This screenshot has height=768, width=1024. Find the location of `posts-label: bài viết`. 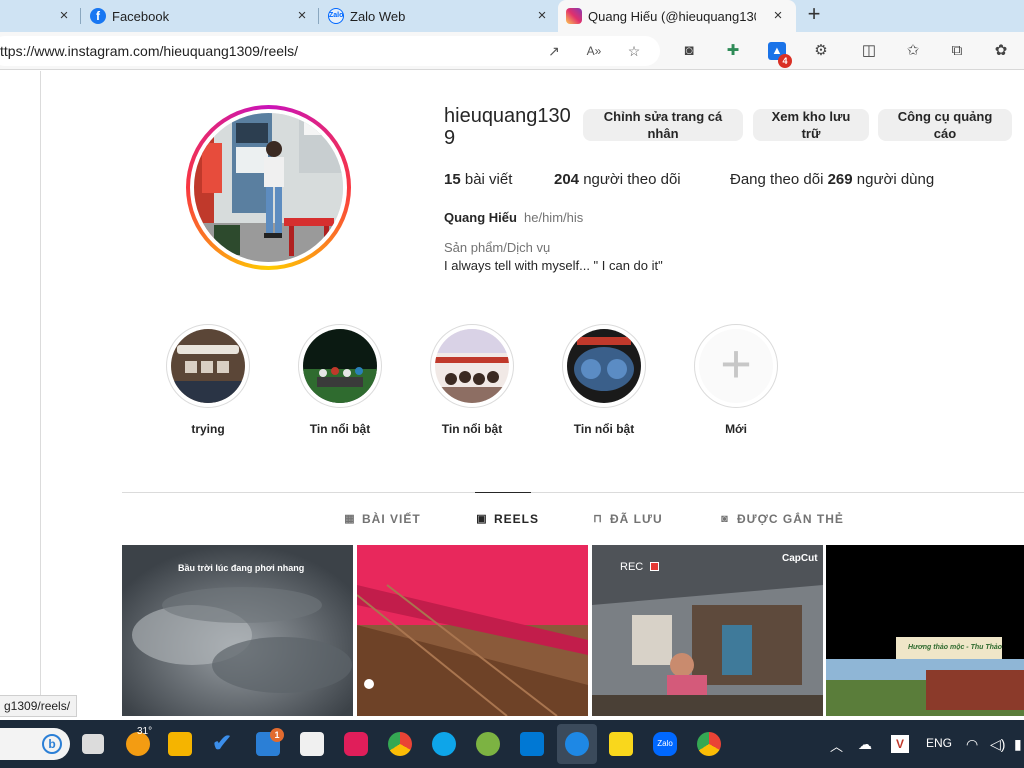

posts-label: bài viết is located at coordinates (488, 179).